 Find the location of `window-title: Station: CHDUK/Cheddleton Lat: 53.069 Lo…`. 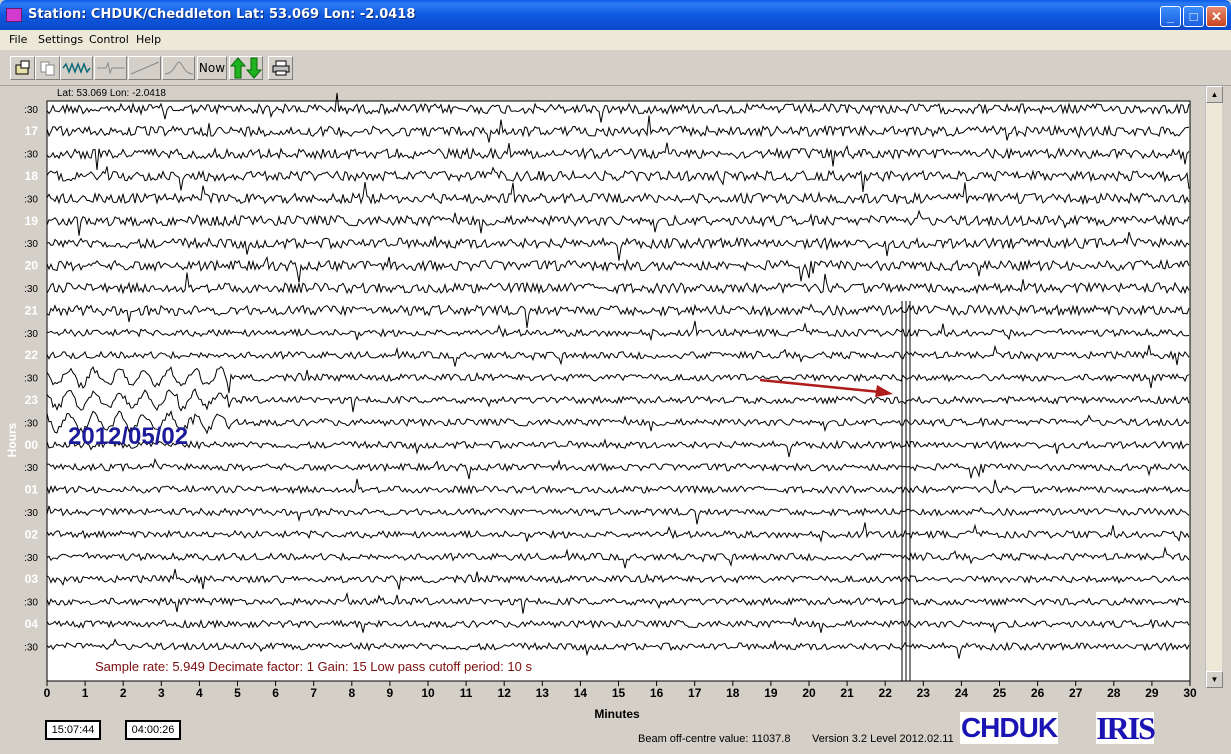

window-title: Station: CHDUK/Cheddleton Lat: 53.069 Lo… is located at coordinates (222, 14).